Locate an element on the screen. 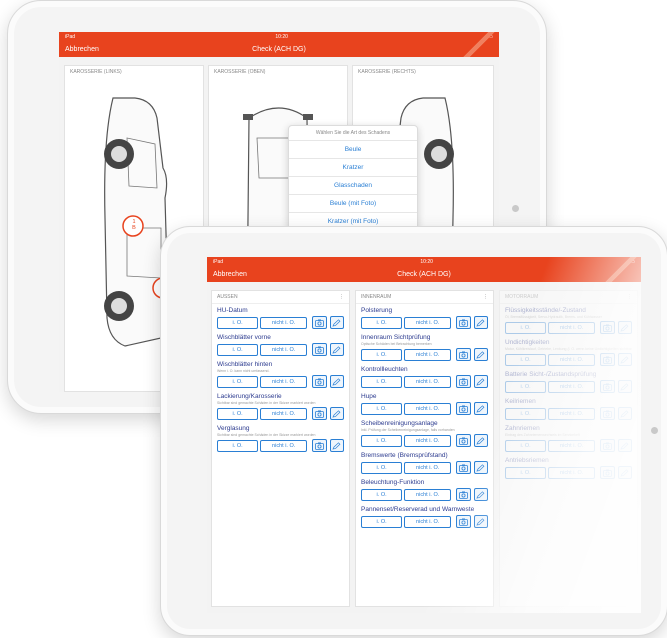 This screenshot has height=638, width=667. status-time: 10:20 is located at coordinates (426, 261).